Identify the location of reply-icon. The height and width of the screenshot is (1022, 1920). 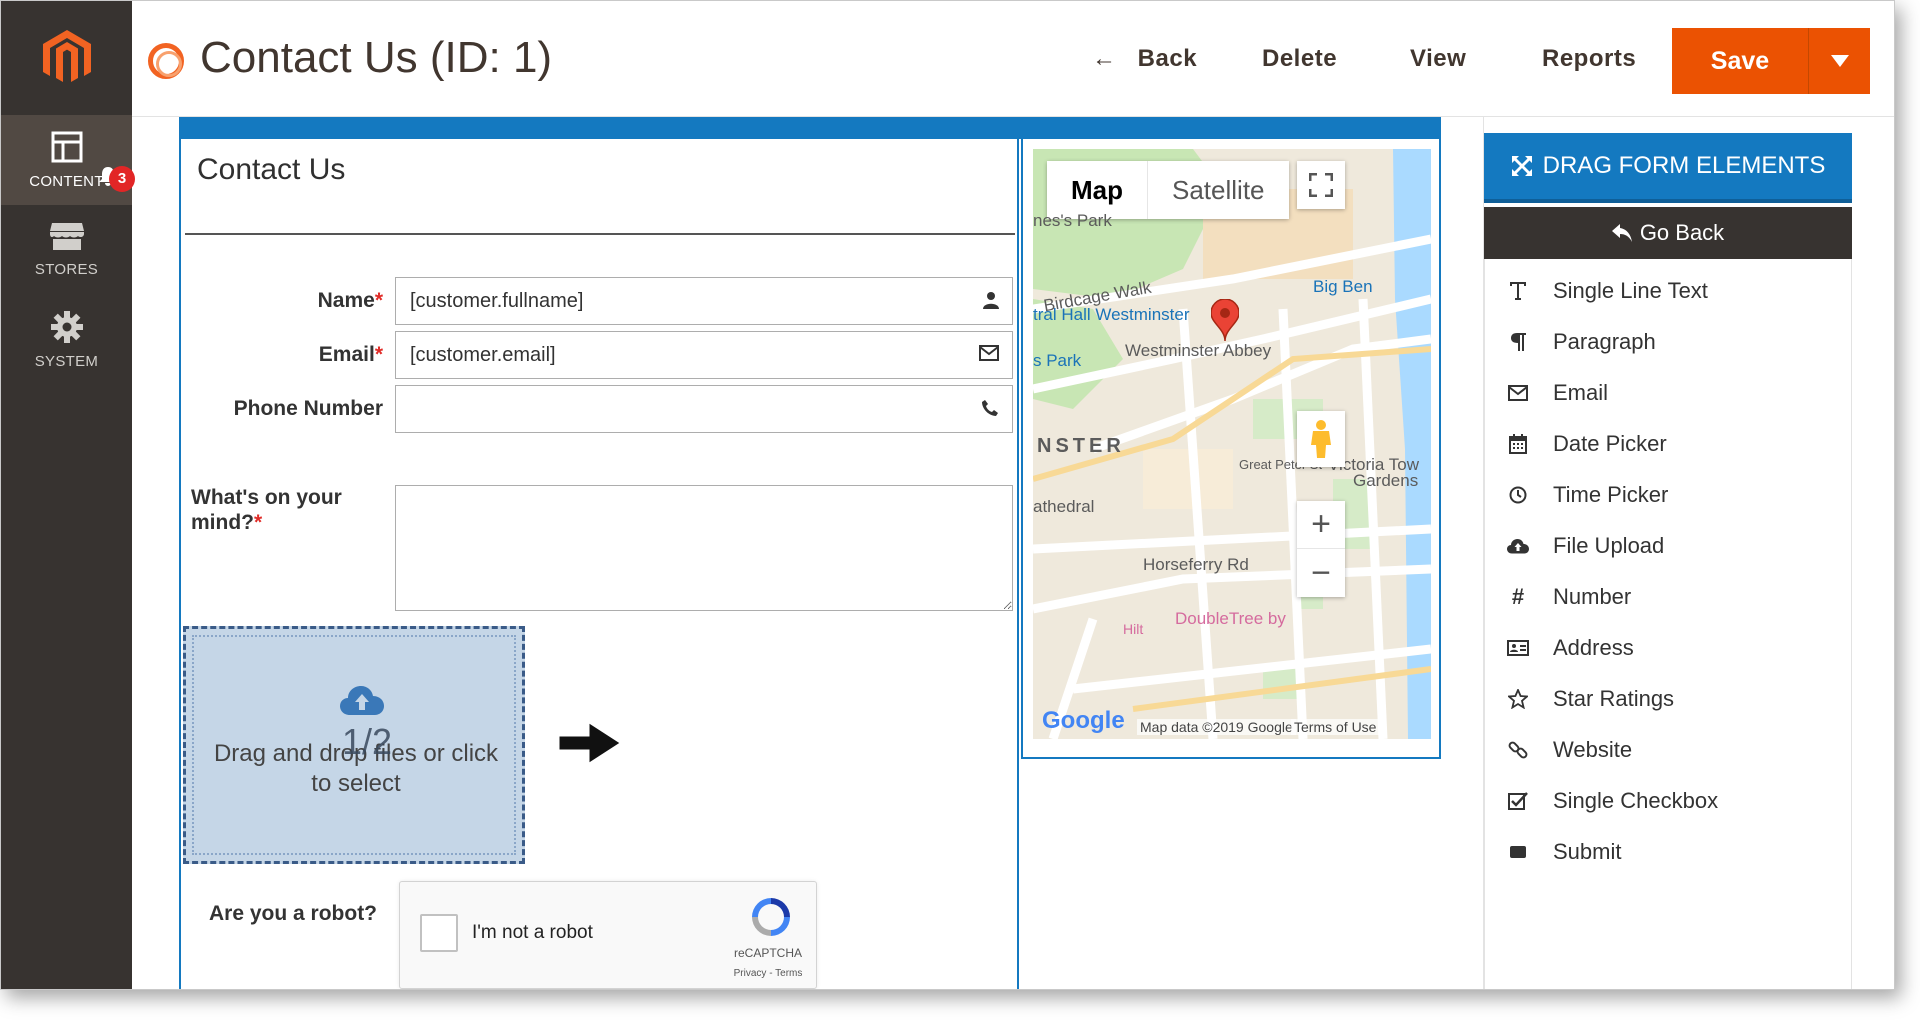
(1621, 233).